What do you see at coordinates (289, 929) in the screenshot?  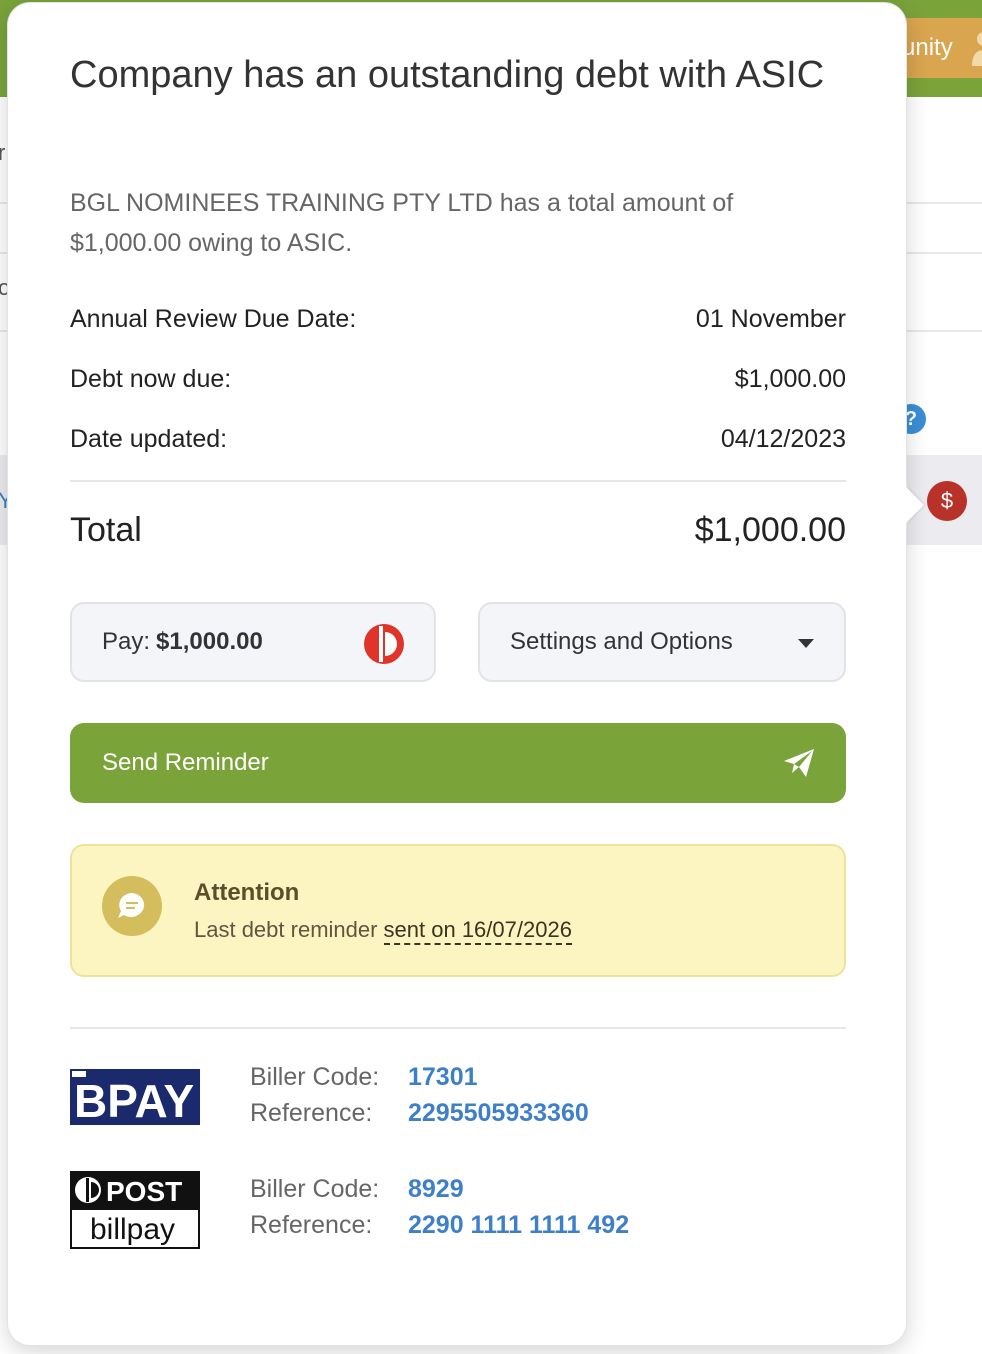 I see `attention-message: Last debt reminder` at bounding box center [289, 929].